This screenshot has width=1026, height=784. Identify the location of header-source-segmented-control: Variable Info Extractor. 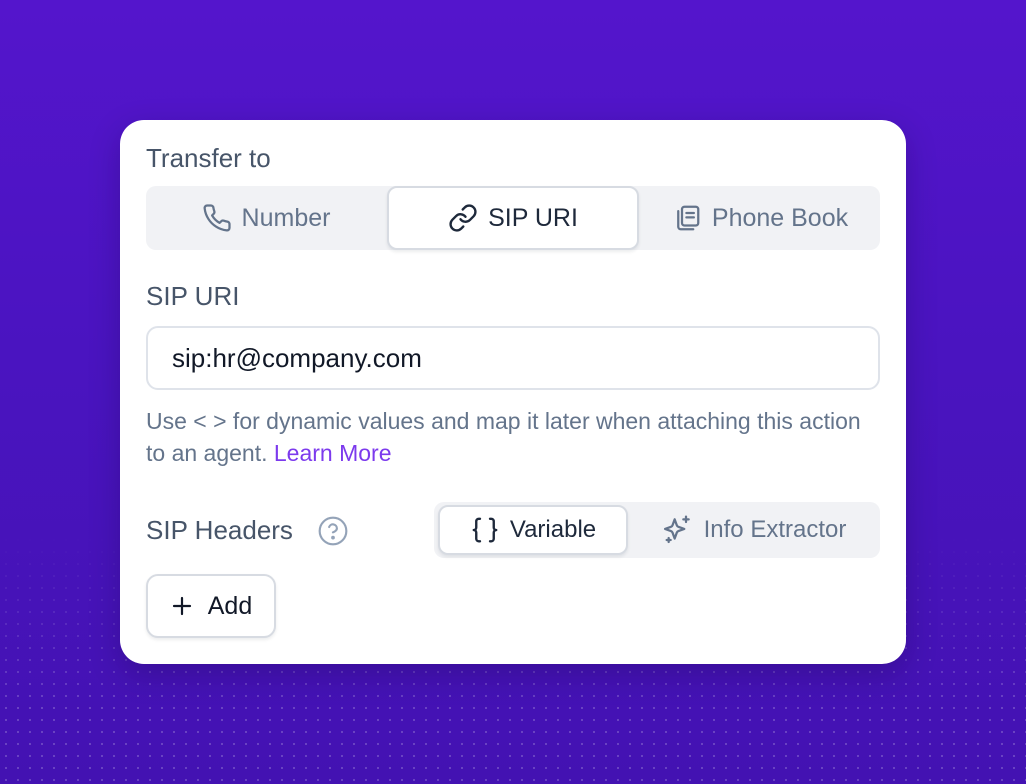
(657, 530).